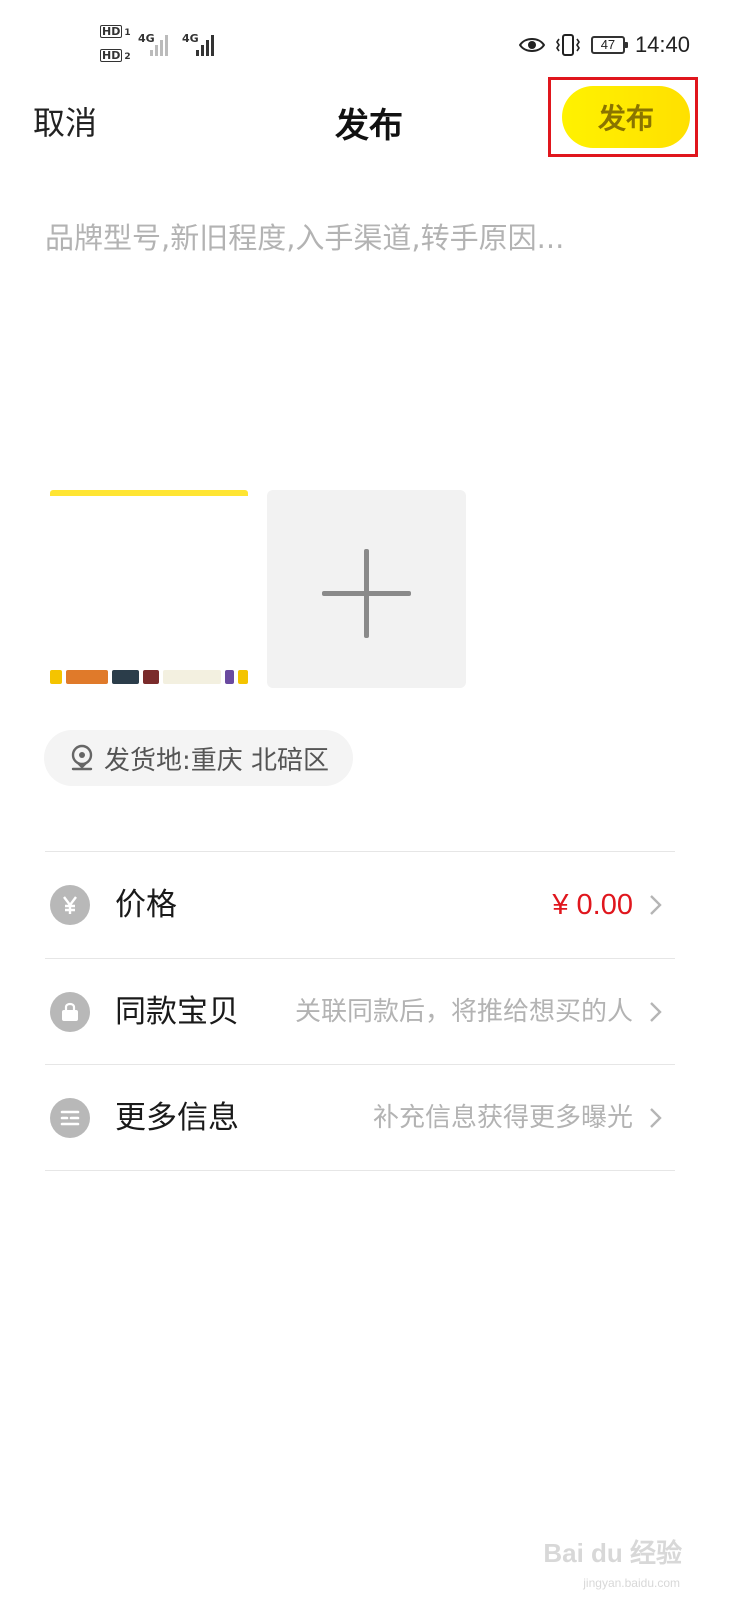 Image resolution: width=738 pixels, height=1600 pixels. What do you see at coordinates (612, 1553) in the screenshot?
I see `baidu-watermark: Bai du 经验` at bounding box center [612, 1553].